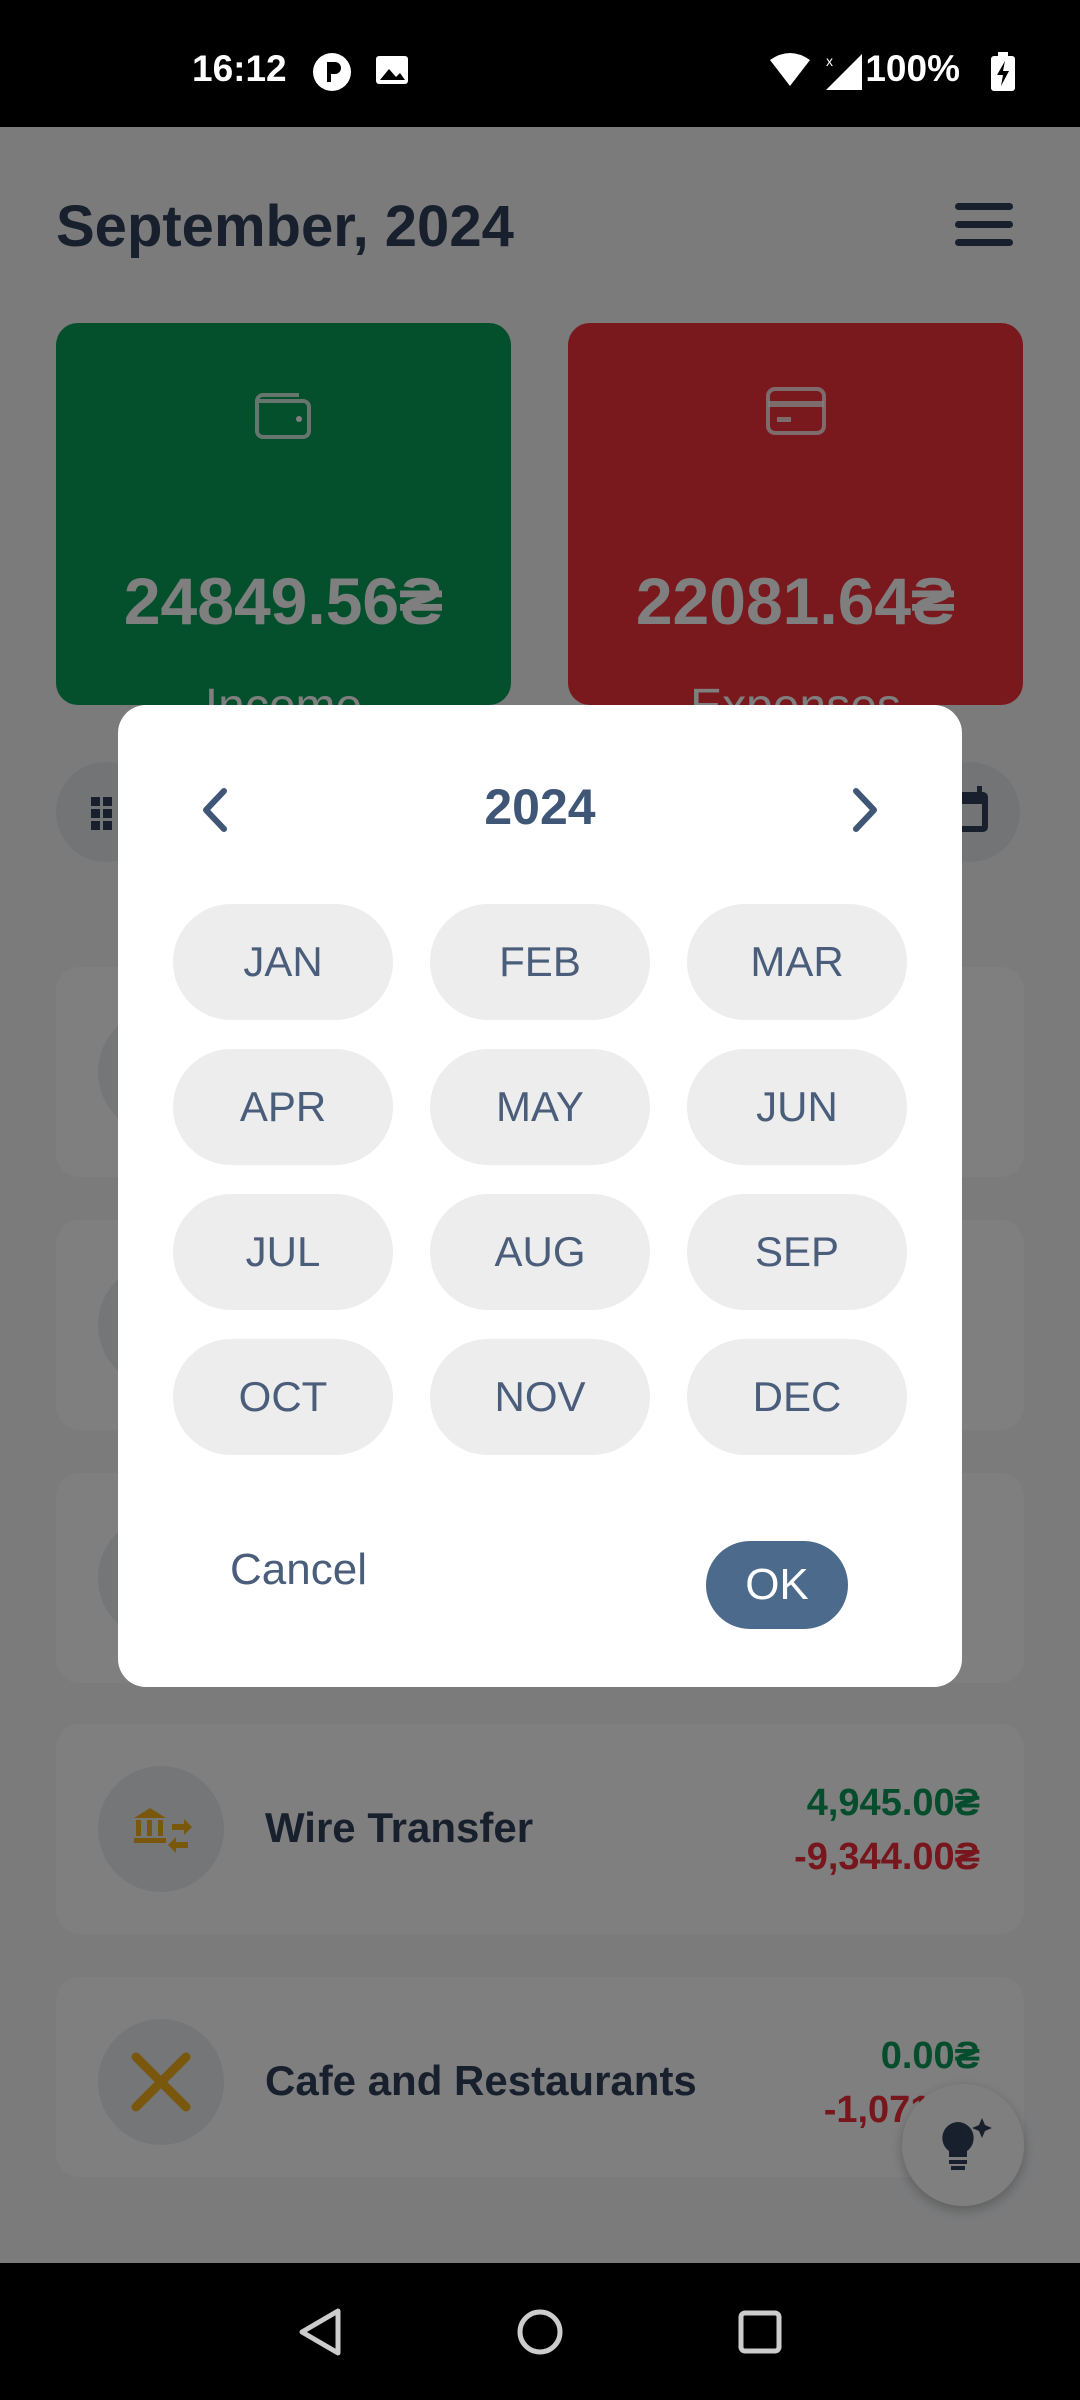 This screenshot has width=1080, height=2400. What do you see at coordinates (332, 74) in the screenshot?
I see `notification-app-icon` at bounding box center [332, 74].